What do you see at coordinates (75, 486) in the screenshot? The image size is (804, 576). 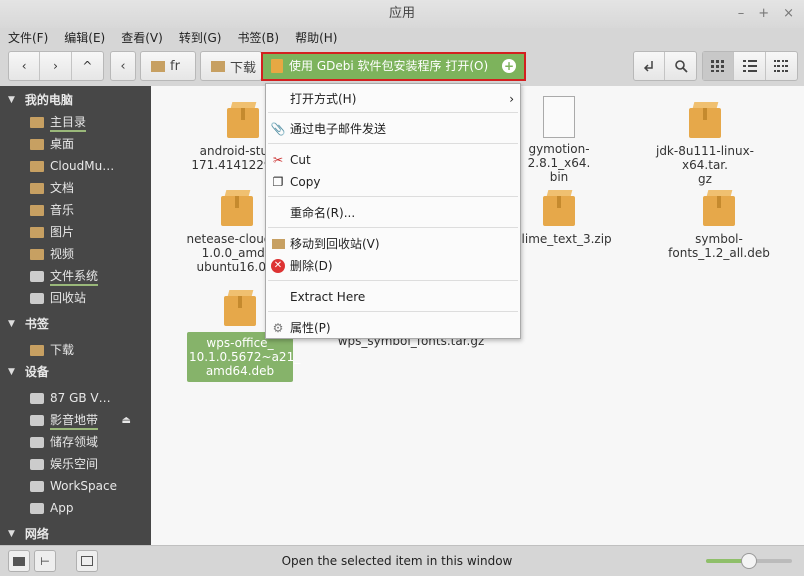 I see `sidebar-item-workspace: WorkSpace` at bounding box center [75, 486].